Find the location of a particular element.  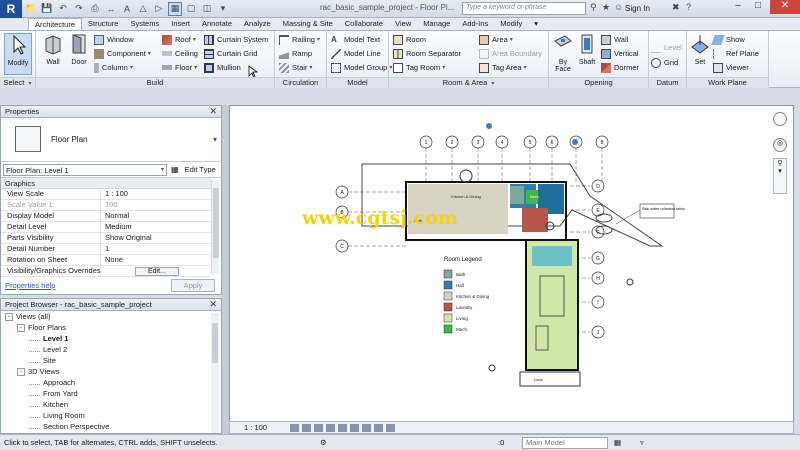

prop-row: Parts Visibility Show Original is located at coordinates (106, 238).